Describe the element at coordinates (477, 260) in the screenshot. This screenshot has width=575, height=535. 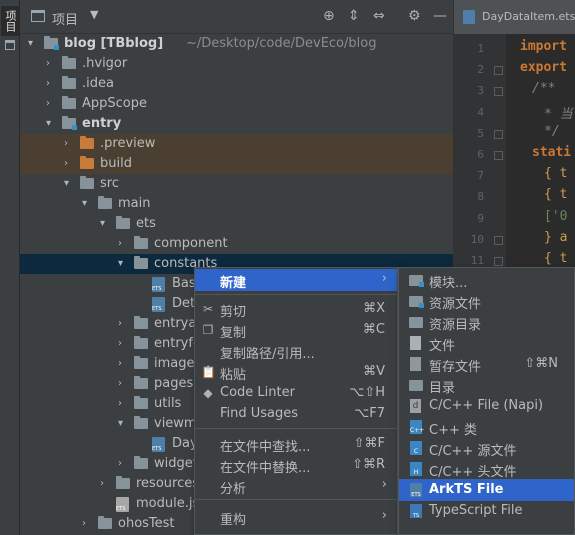
I see `line-number: 11` at that location.